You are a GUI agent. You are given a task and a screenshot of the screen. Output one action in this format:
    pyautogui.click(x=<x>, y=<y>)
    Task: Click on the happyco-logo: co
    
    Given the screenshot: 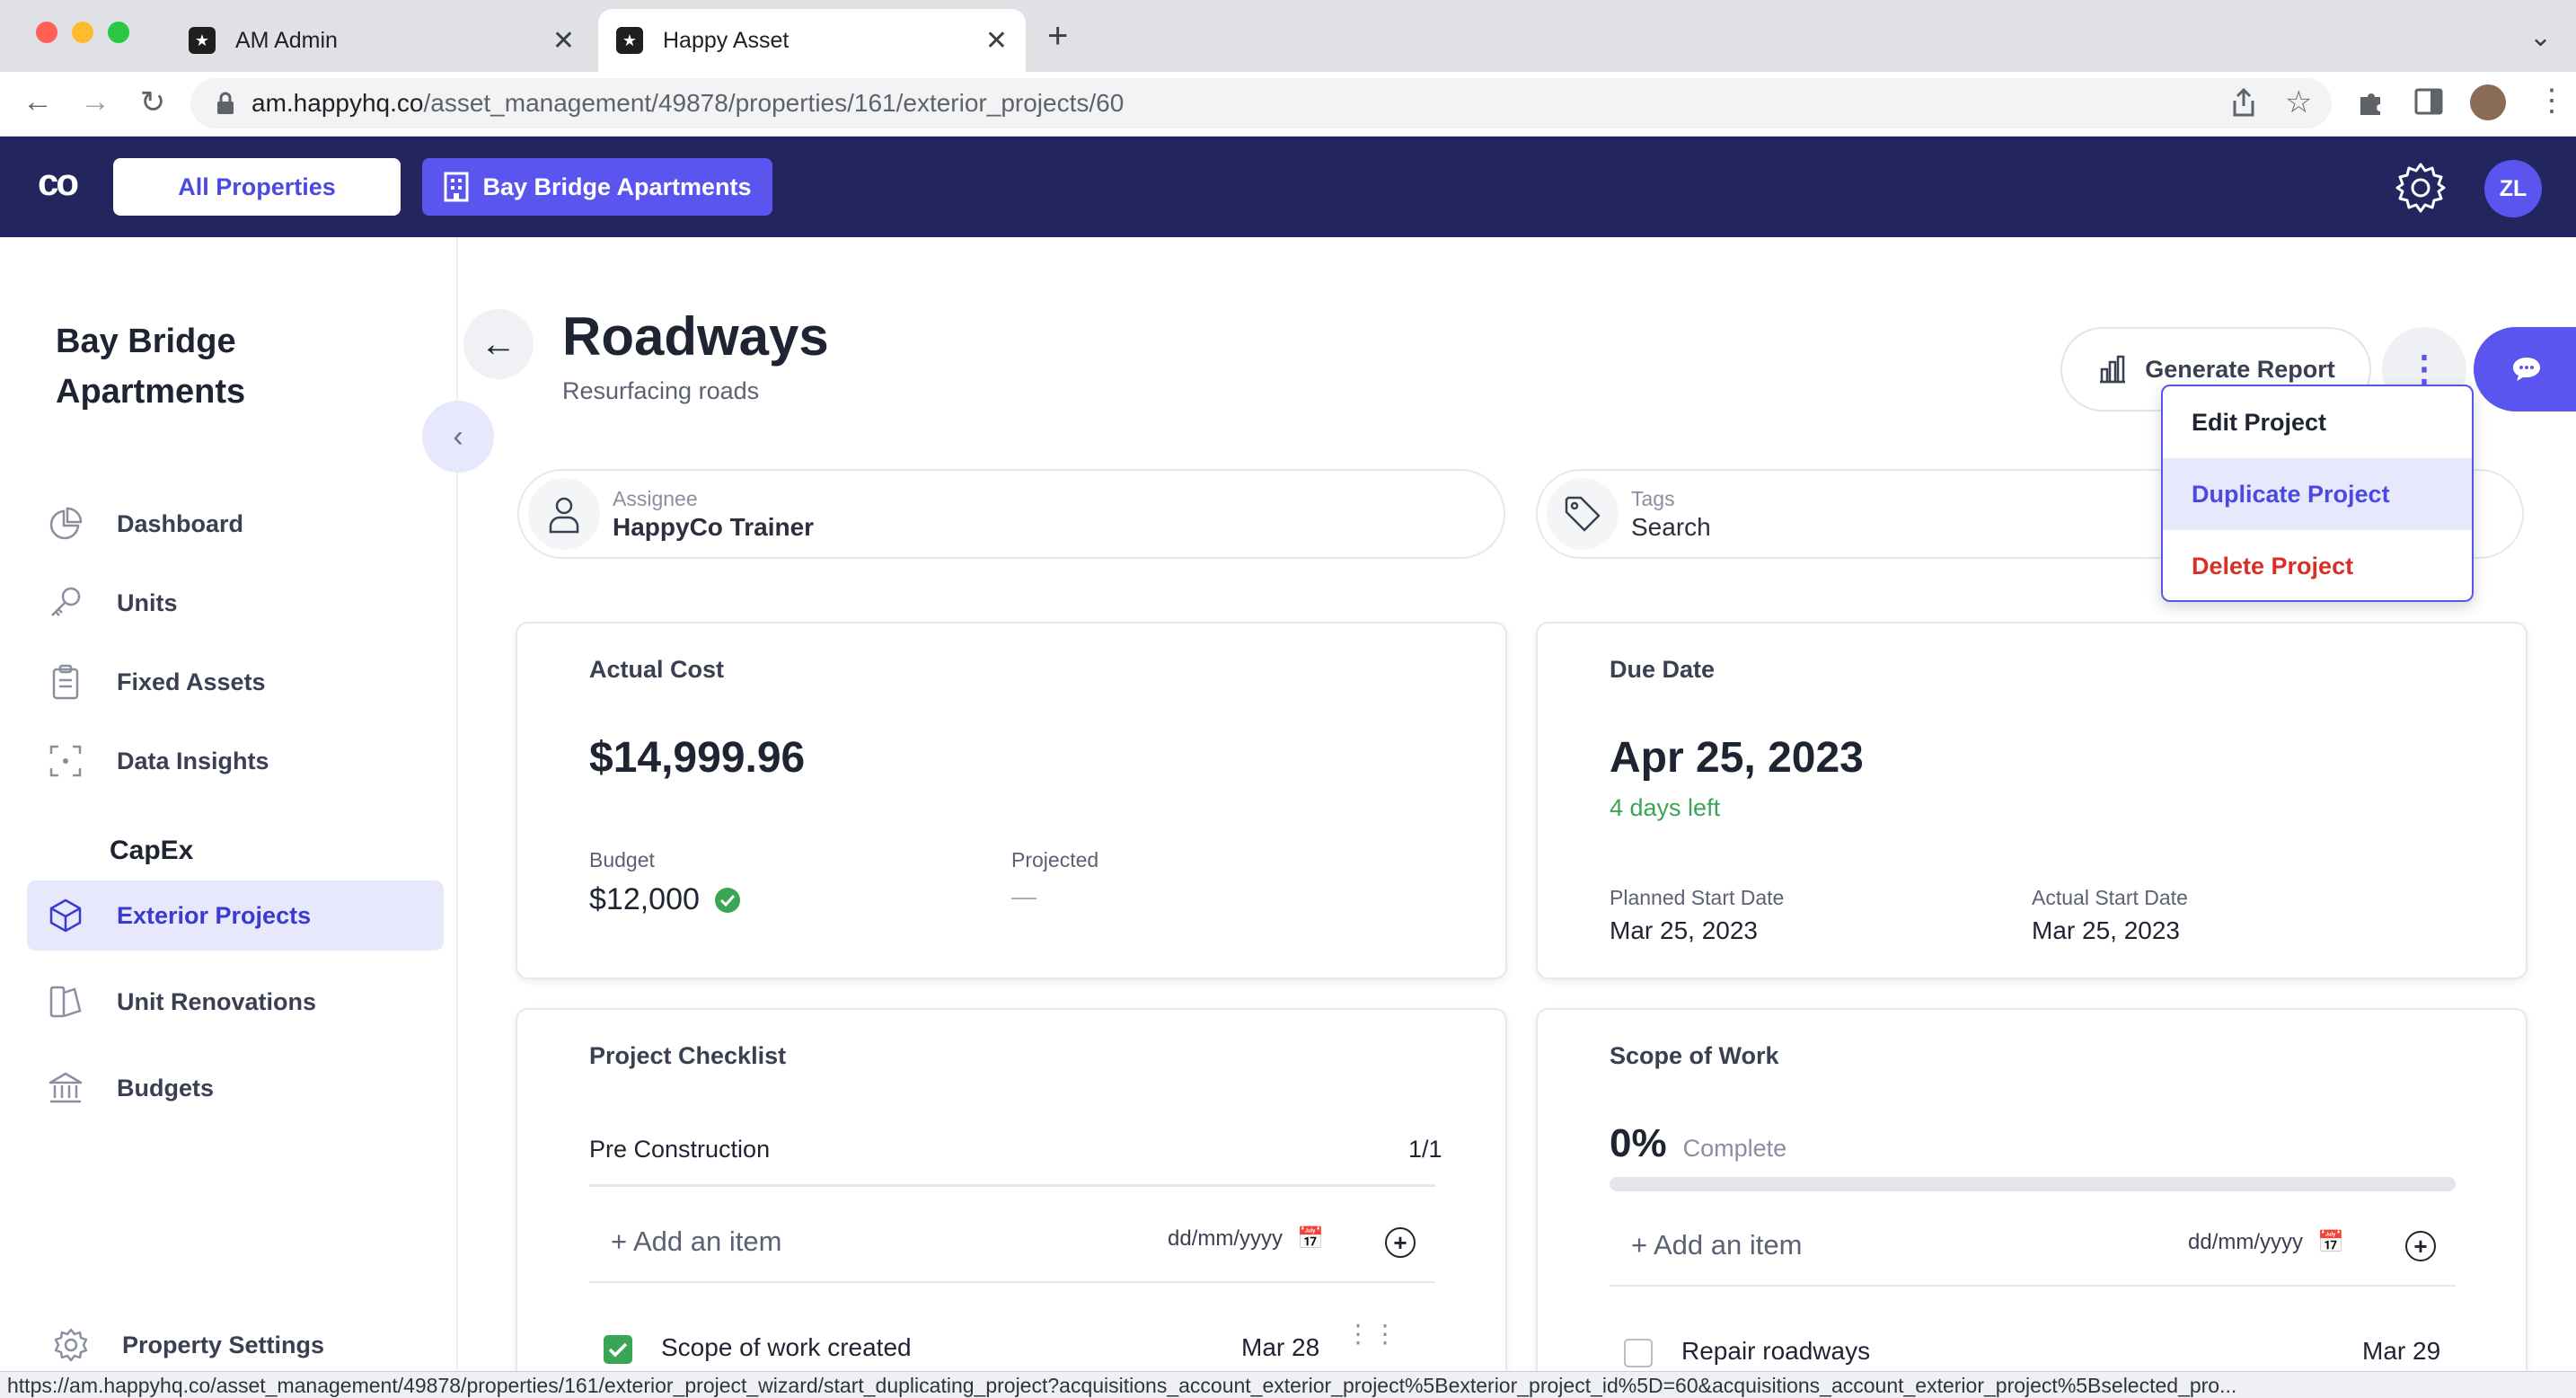 What is the action you would take?
    pyautogui.click(x=63, y=185)
    